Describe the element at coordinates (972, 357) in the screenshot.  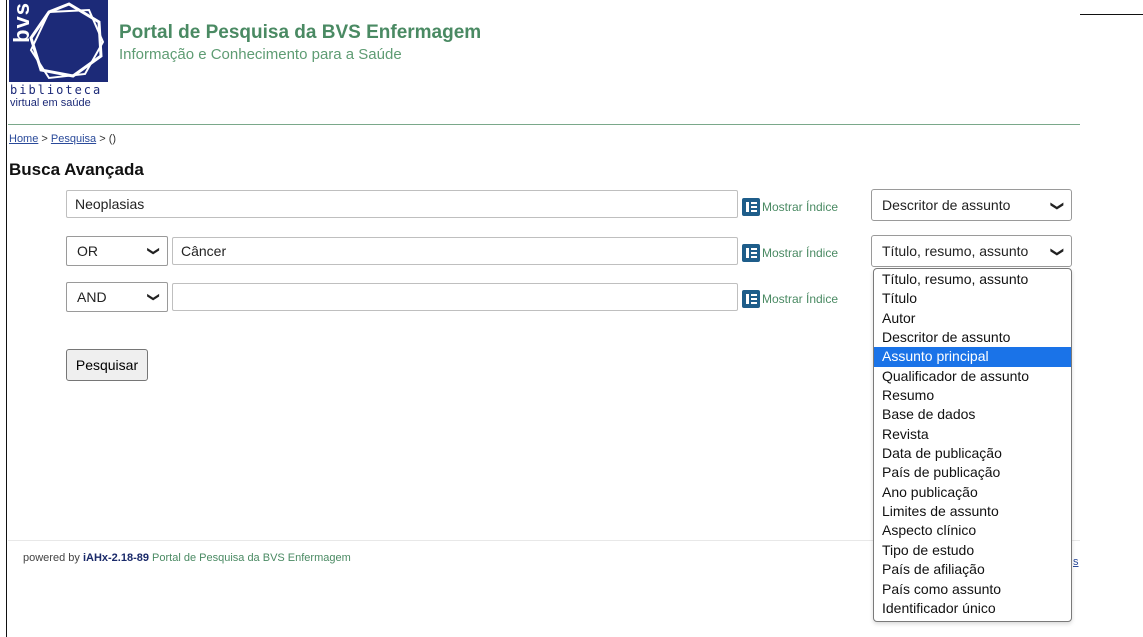
I see `dropdown-option: Assunto principal` at that location.